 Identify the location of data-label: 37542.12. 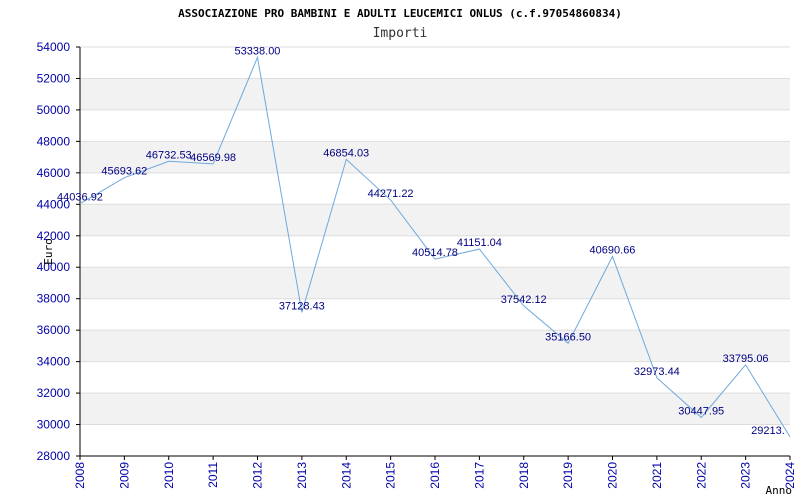
(524, 300).